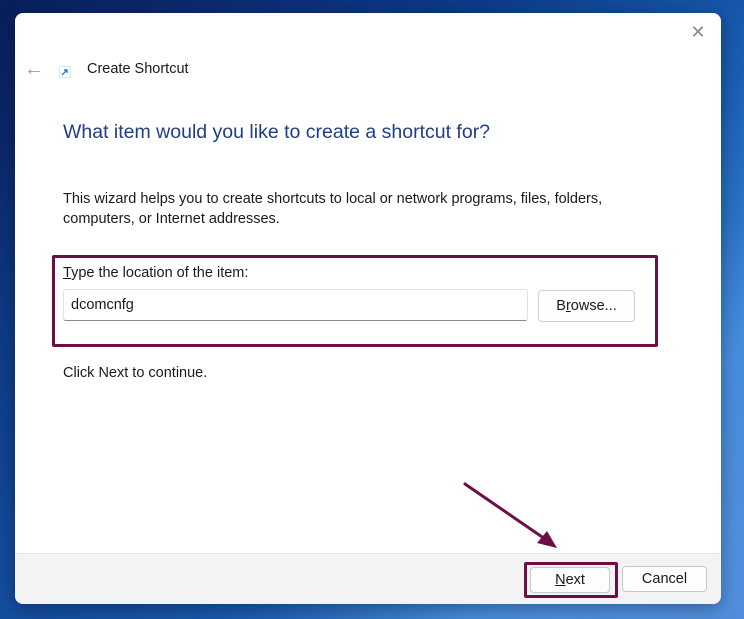 Image resolution: width=744 pixels, height=619 pixels. I want to click on next-label-mnemonic: N, so click(560, 580).